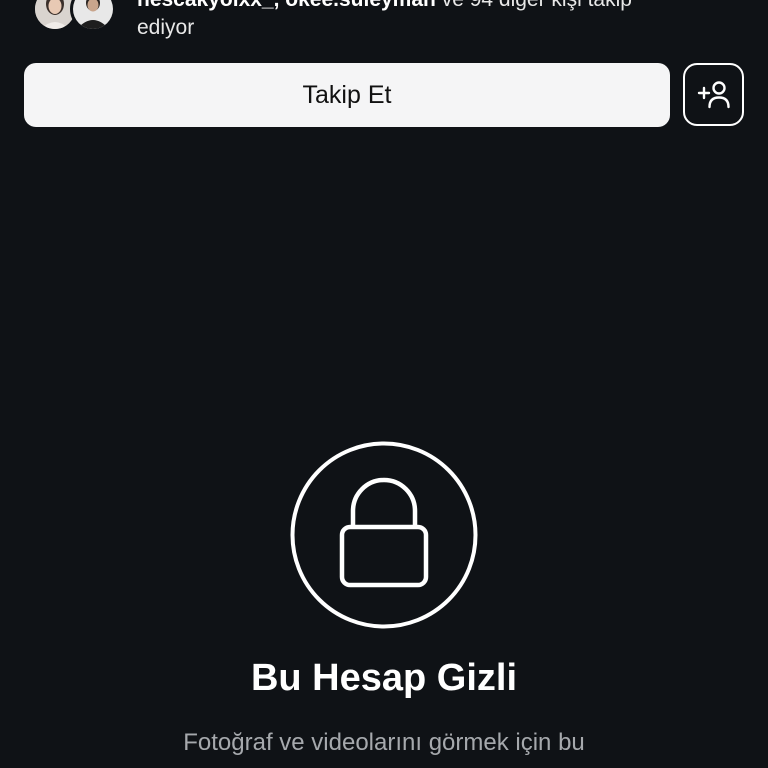 The width and height of the screenshot is (768, 768). Describe the element at coordinates (286, 5) in the screenshot. I see `followed-by-names: hescakyolxx_, ökee.suleyman` at that location.